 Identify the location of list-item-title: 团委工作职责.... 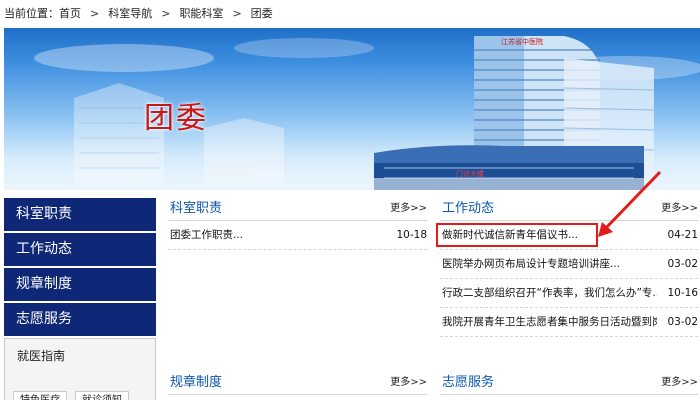
(206, 235).